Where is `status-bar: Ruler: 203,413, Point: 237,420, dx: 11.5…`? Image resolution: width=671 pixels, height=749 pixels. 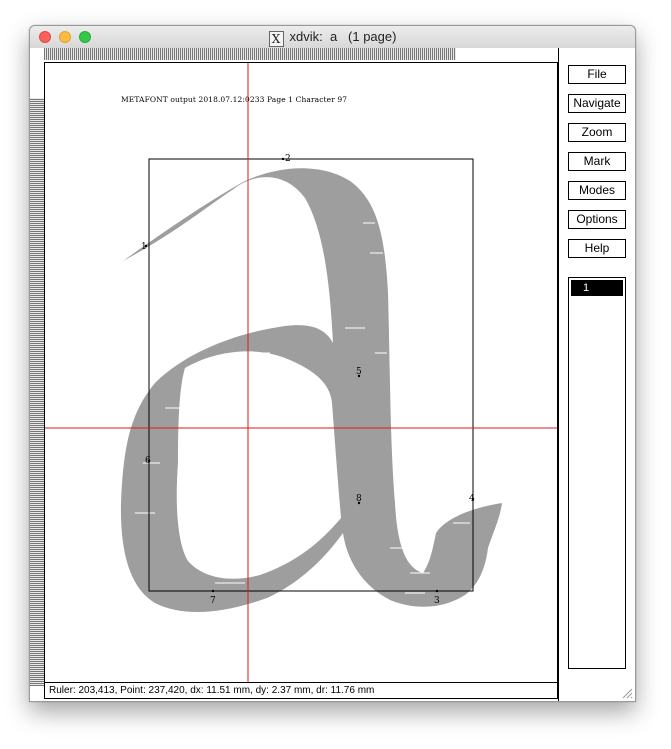 status-bar: Ruler: 203,413, Point: 237,420, dx: 11.5… is located at coordinates (301, 690).